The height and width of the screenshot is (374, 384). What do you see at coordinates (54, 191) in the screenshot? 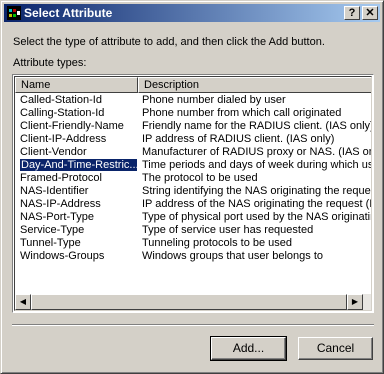
I see `list-item-name-text: NAS-Identifier` at bounding box center [54, 191].